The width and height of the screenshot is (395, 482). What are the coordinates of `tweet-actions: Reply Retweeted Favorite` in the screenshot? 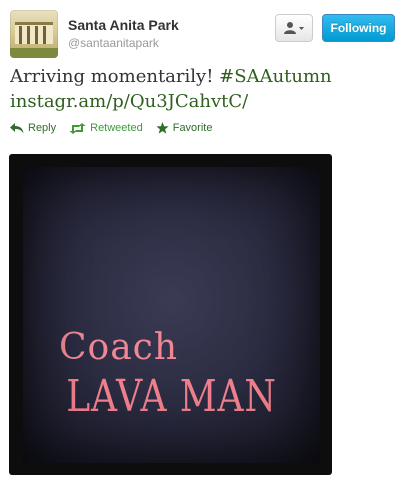 It's located at (117, 128).